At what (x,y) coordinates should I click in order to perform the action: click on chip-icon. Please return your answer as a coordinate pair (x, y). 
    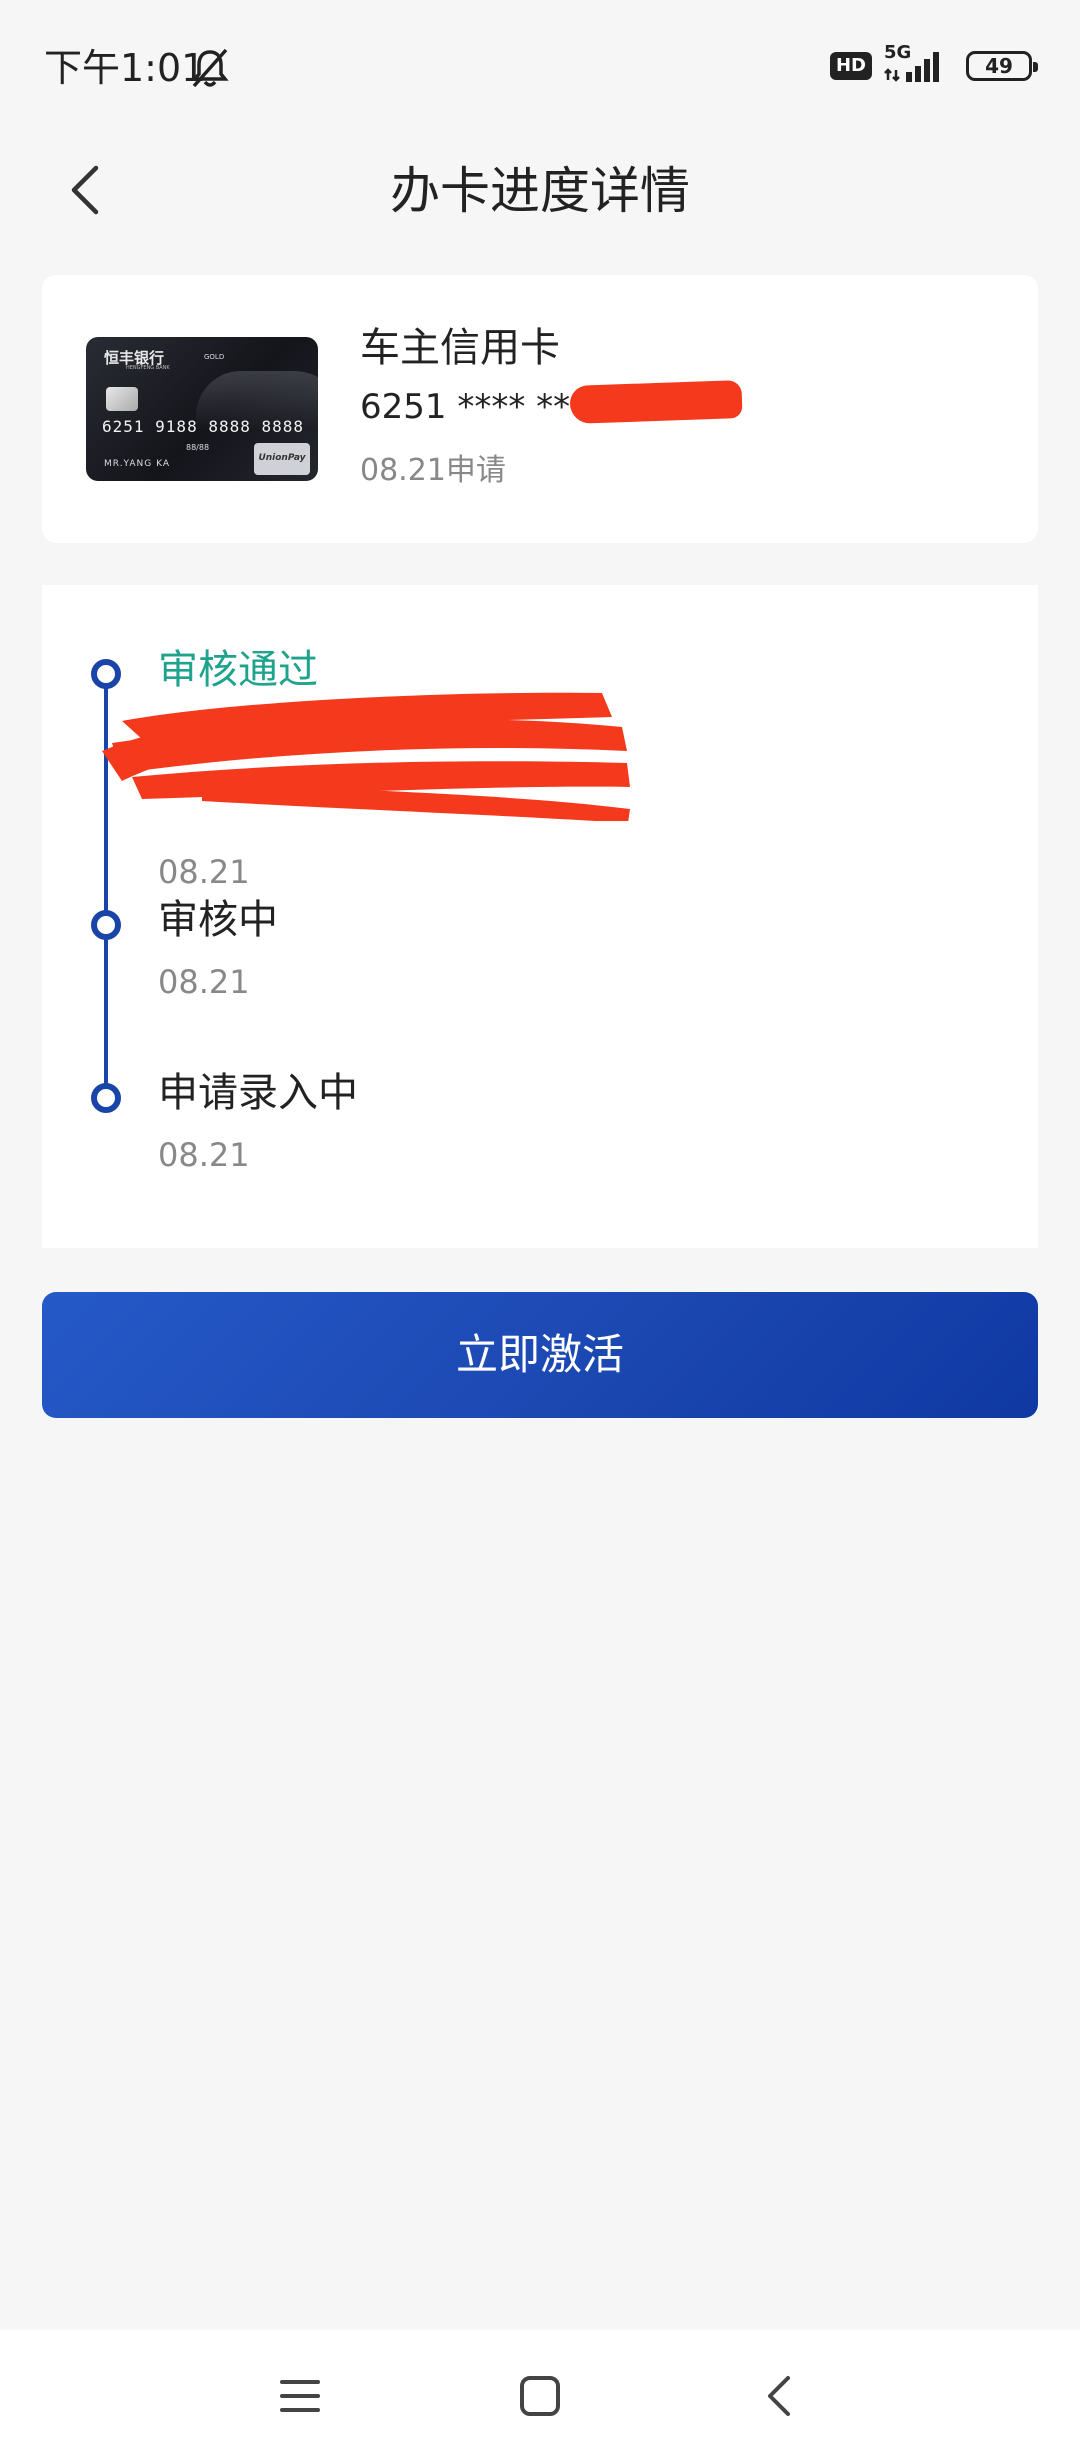
    Looking at the image, I should click on (122, 399).